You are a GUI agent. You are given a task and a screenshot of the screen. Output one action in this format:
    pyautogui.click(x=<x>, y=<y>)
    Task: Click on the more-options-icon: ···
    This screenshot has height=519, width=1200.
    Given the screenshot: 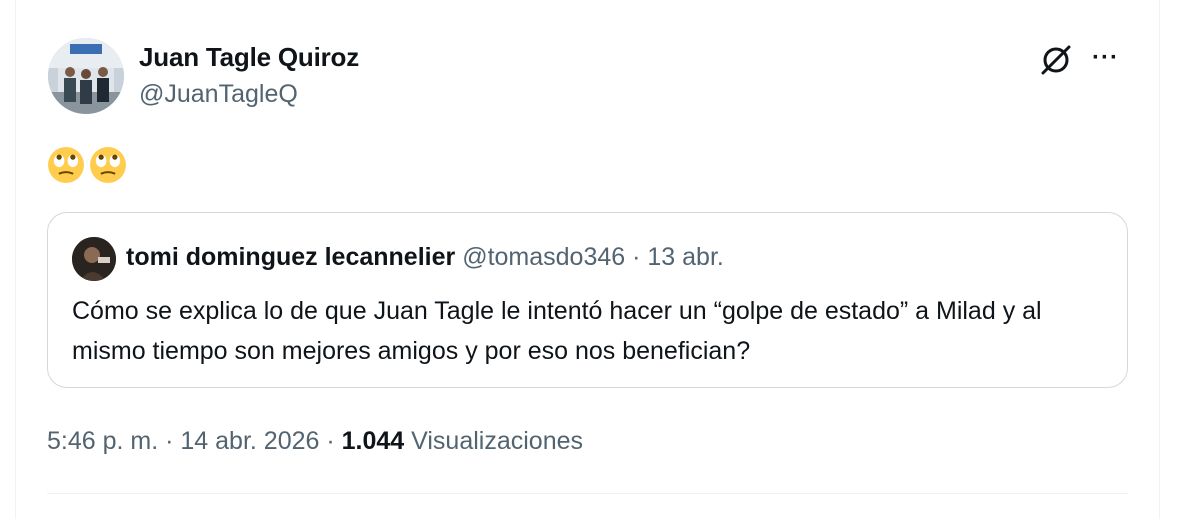 What is the action you would take?
    pyautogui.click(x=1105, y=58)
    